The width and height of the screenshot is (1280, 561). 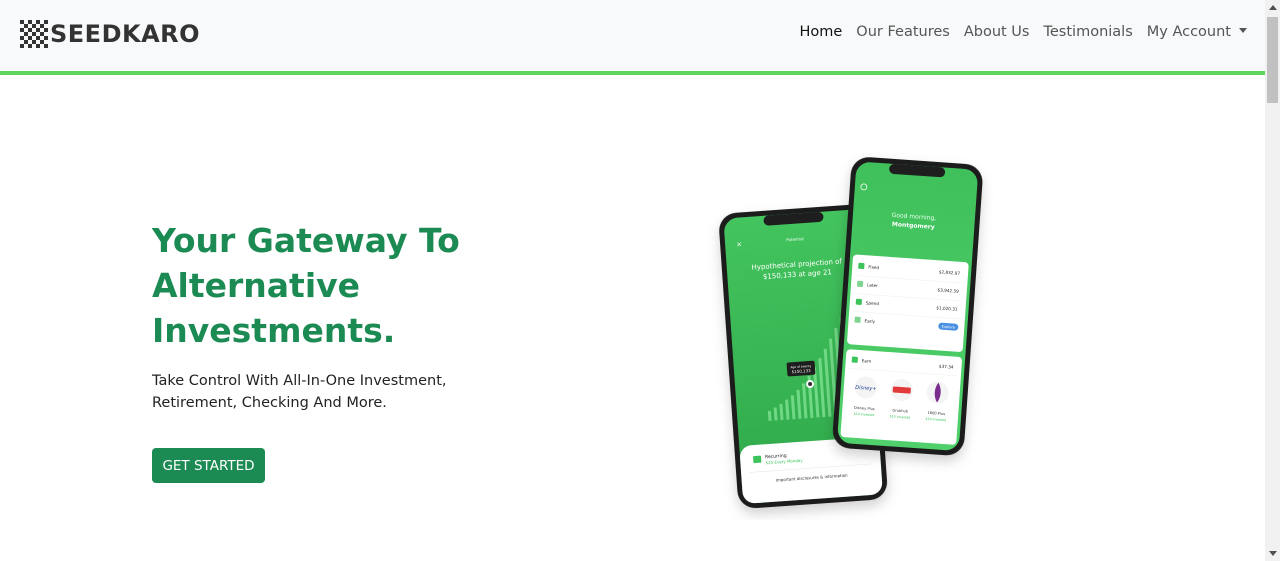 What do you see at coordinates (903, 32) in the screenshot?
I see `nav-features: Our Features` at bounding box center [903, 32].